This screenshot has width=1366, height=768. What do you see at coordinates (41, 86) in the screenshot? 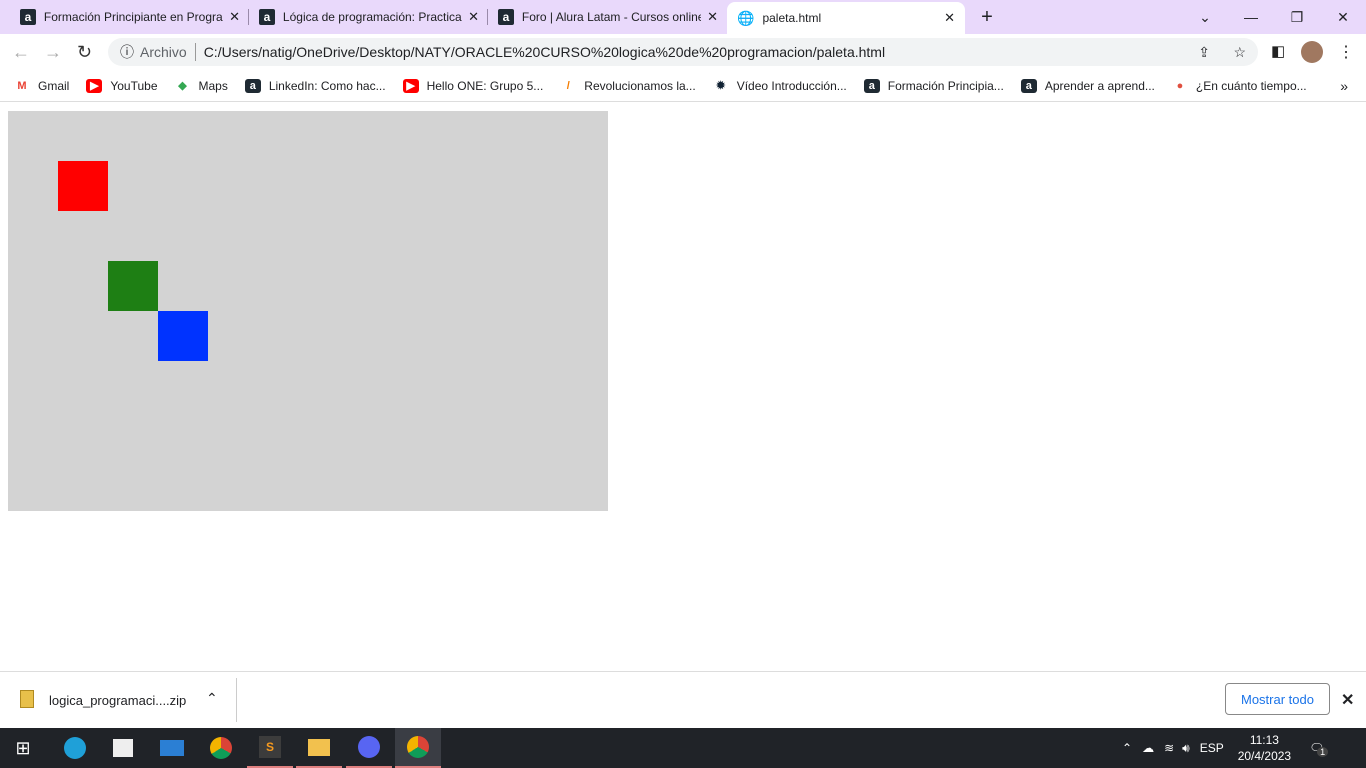
I see `bookmark-item: M Gmail` at bounding box center [41, 86].